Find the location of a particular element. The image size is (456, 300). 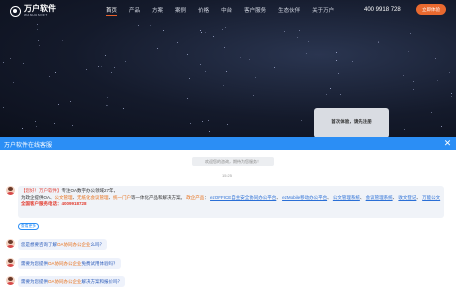

welcome-notice: 欢迎您的咨询，期待为您服务！ is located at coordinates (233, 161).